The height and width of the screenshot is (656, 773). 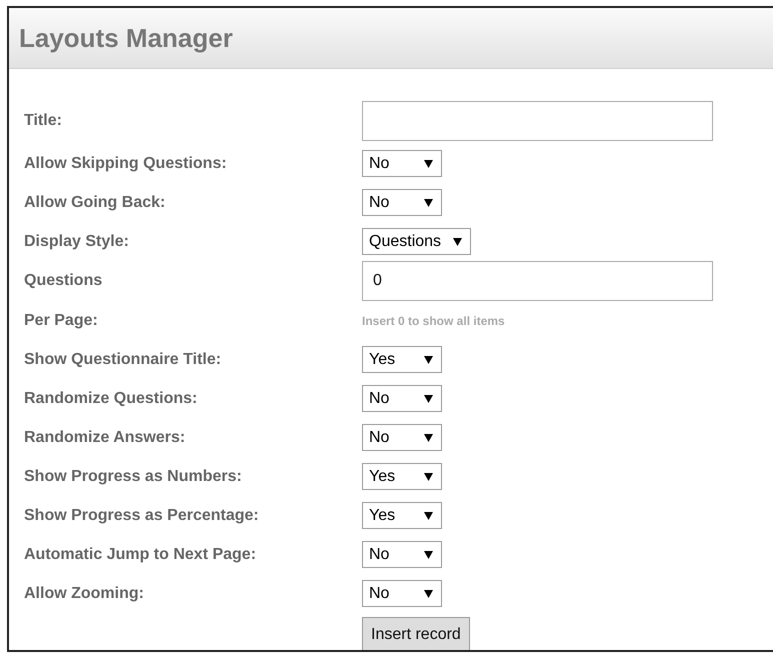 I want to click on field-label: Automatic Jump to Next Page:, so click(x=141, y=555).